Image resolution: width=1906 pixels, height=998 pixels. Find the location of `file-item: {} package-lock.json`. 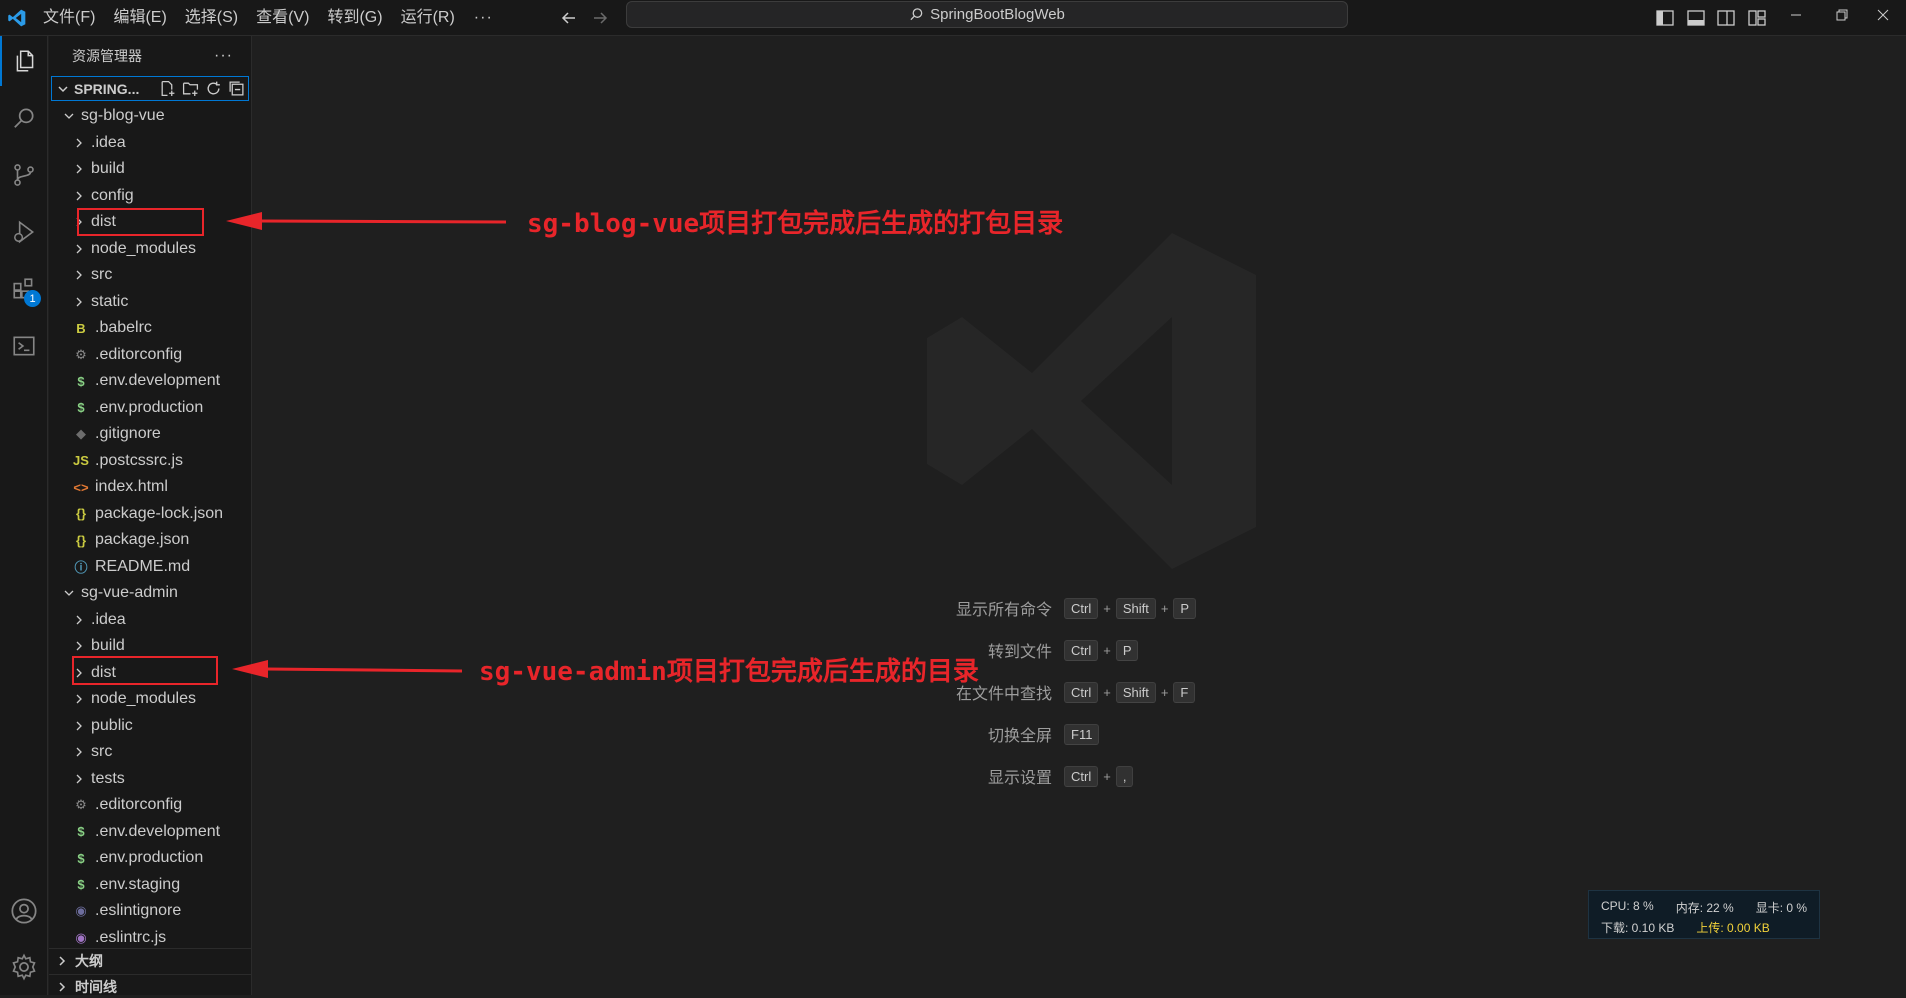

file-item: {} package-lock.json is located at coordinates (162, 514).